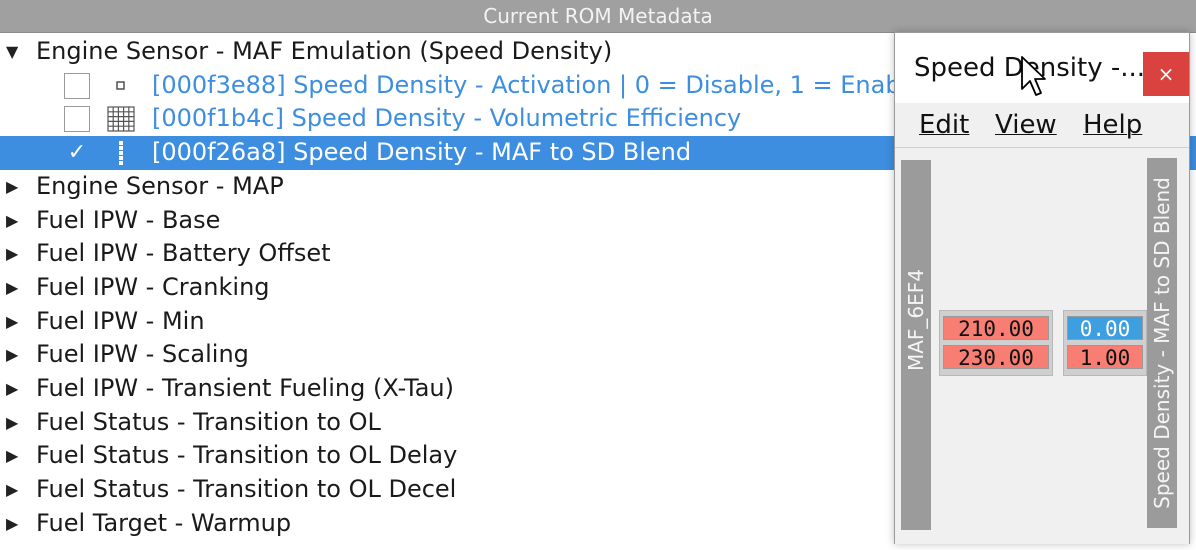 The image size is (1196, 550). What do you see at coordinates (1105, 357) in the screenshot?
I see `value-cell: 1.00` at bounding box center [1105, 357].